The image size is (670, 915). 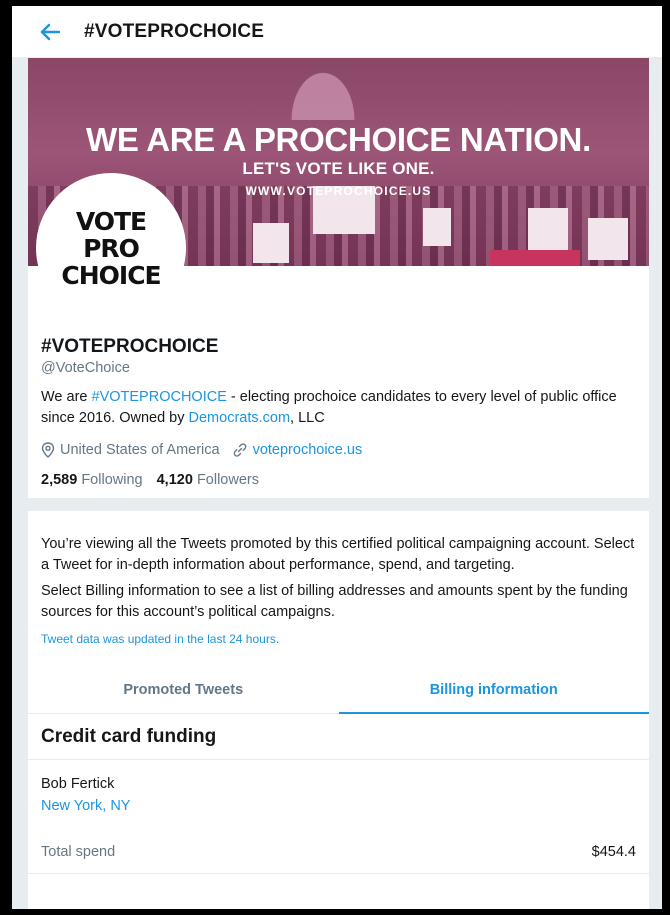 What do you see at coordinates (494, 690) in the screenshot?
I see `tab-billing-information: Billing information` at bounding box center [494, 690].